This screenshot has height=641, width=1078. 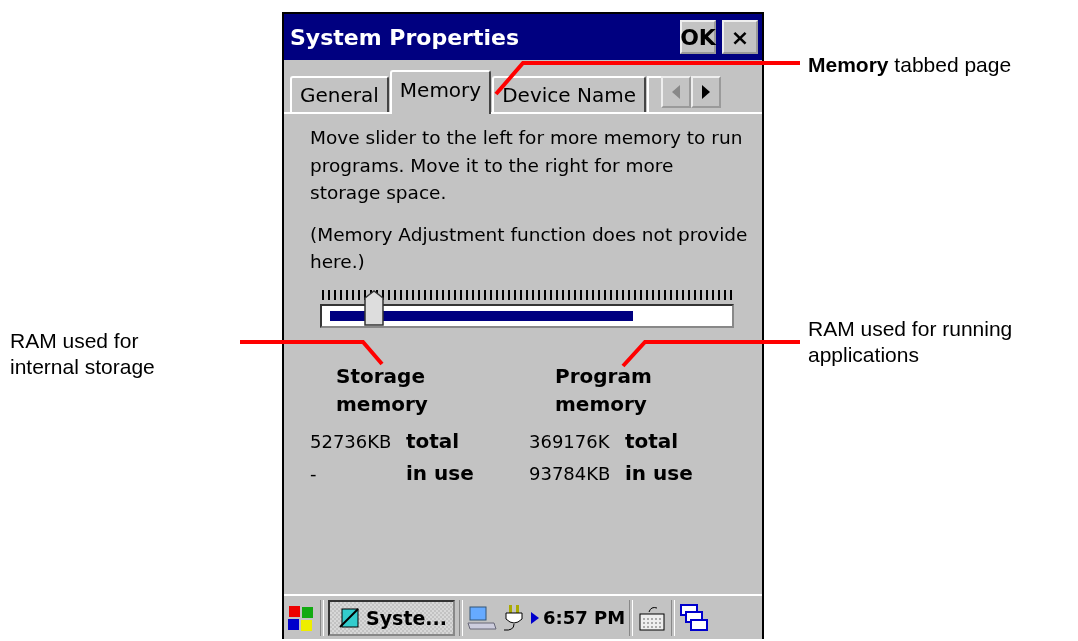 I want to click on description-text: Move slider to the left for more memory to run programs. Move it to the right for more storage space., so click(x=527, y=165).